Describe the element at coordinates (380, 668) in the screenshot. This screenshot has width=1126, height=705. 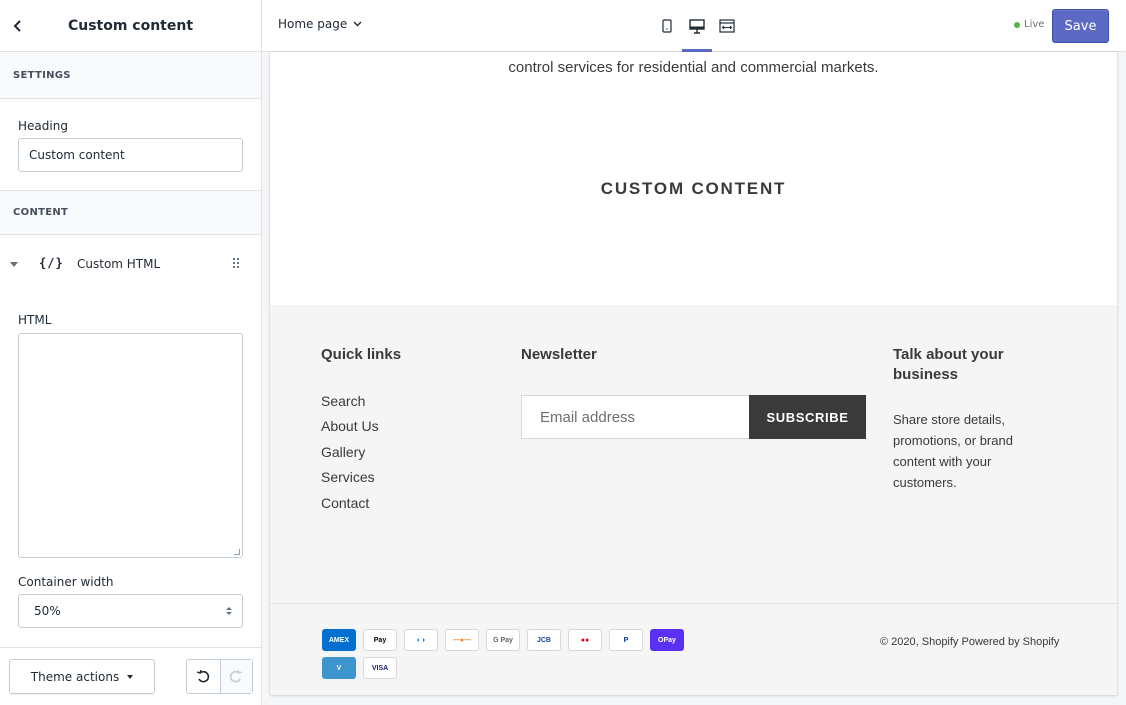
I see `visa-icon: VISA` at that location.